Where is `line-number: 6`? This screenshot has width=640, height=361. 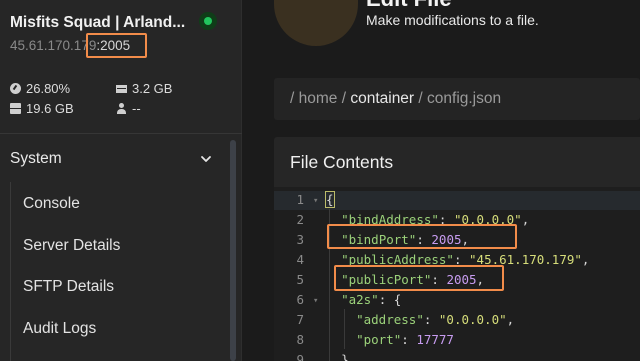
line-number: 6 is located at coordinates (300, 299).